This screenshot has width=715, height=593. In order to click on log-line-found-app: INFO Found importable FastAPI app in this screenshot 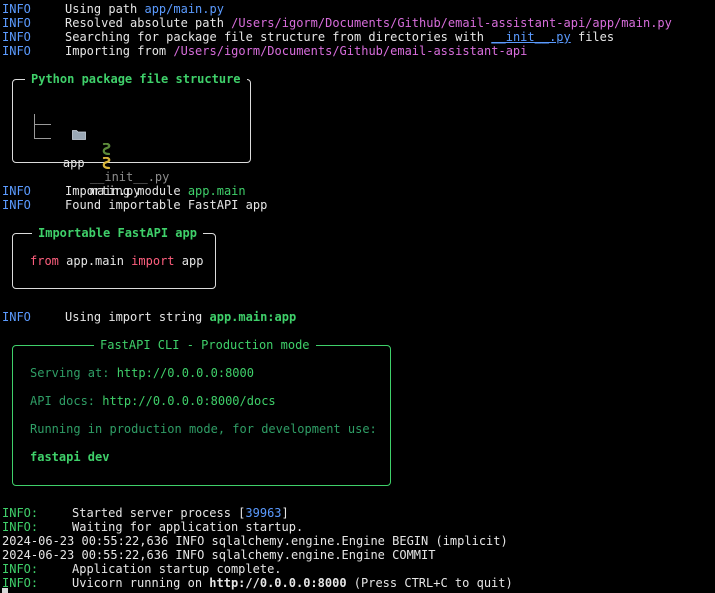, I will do `click(134, 205)`.